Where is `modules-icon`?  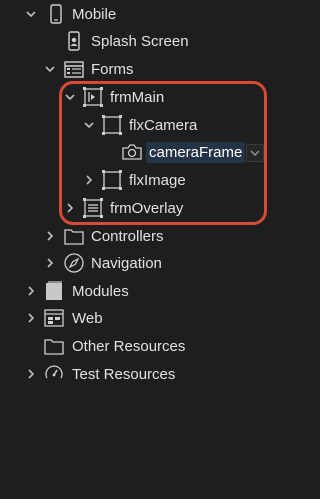 modules-icon is located at coordinates (54, 290).